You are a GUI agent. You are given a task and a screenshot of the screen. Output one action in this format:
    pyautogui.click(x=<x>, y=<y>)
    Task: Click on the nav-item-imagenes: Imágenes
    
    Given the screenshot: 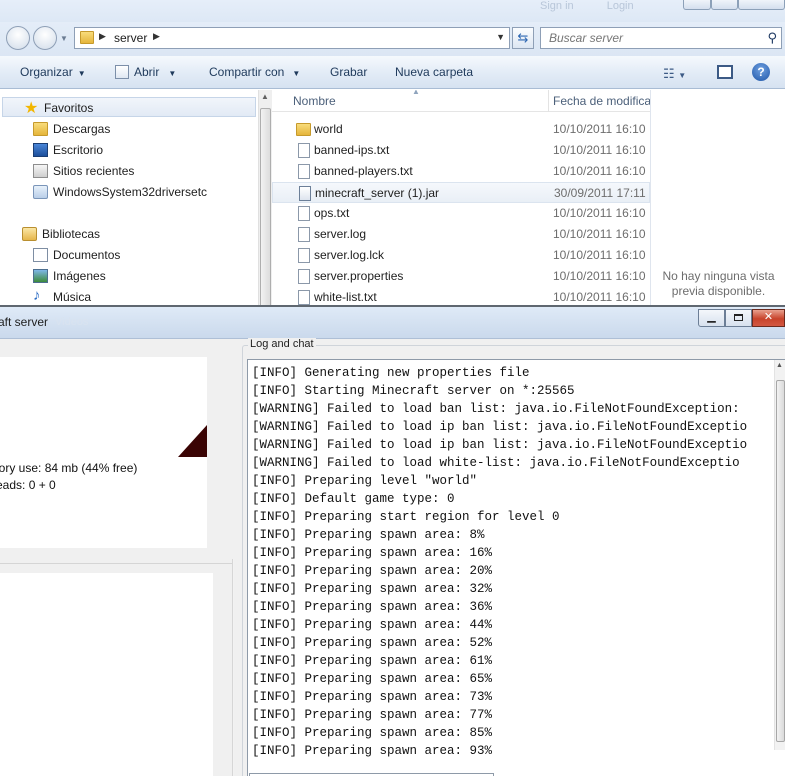 What is the action you would take?
    pyautogui.click(x=129, y=276)
    